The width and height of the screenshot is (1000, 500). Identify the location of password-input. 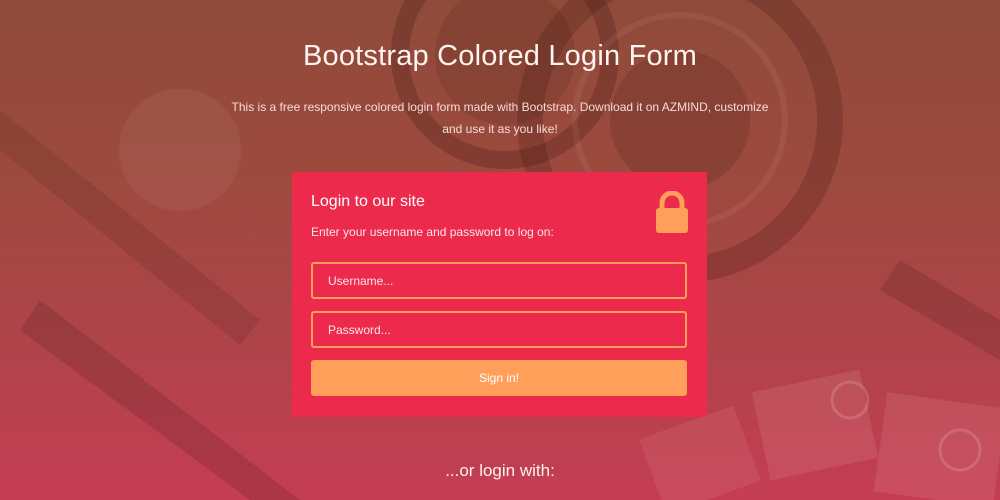
(499, 329).